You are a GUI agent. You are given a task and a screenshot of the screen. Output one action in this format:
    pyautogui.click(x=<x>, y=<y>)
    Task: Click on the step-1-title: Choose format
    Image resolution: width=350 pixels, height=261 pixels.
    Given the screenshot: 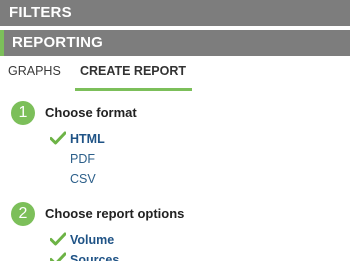 What is the action you would take?
    pyautogui.click(x=91, y=112)
    